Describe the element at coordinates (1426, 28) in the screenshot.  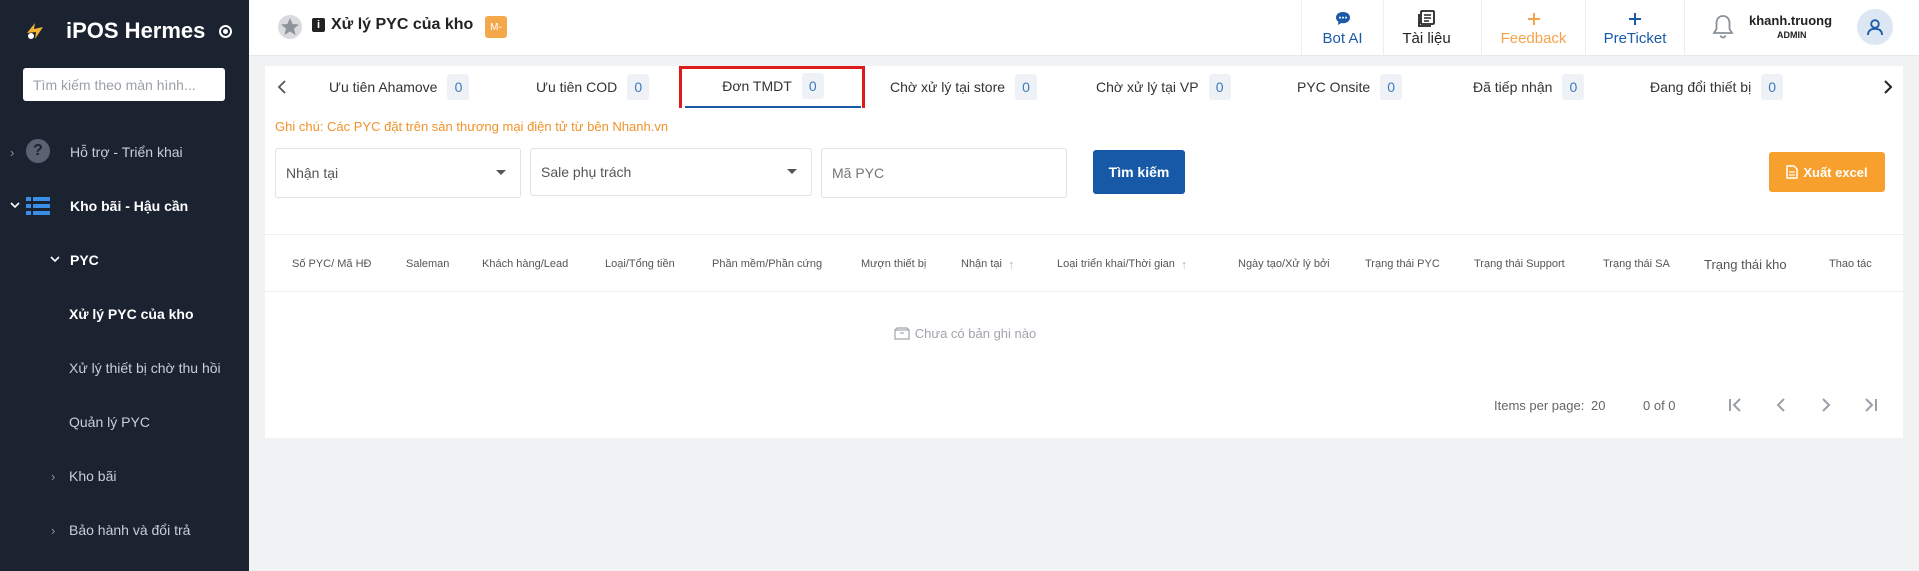
I see `tai-lieu-button: Tài liệu` at that location.